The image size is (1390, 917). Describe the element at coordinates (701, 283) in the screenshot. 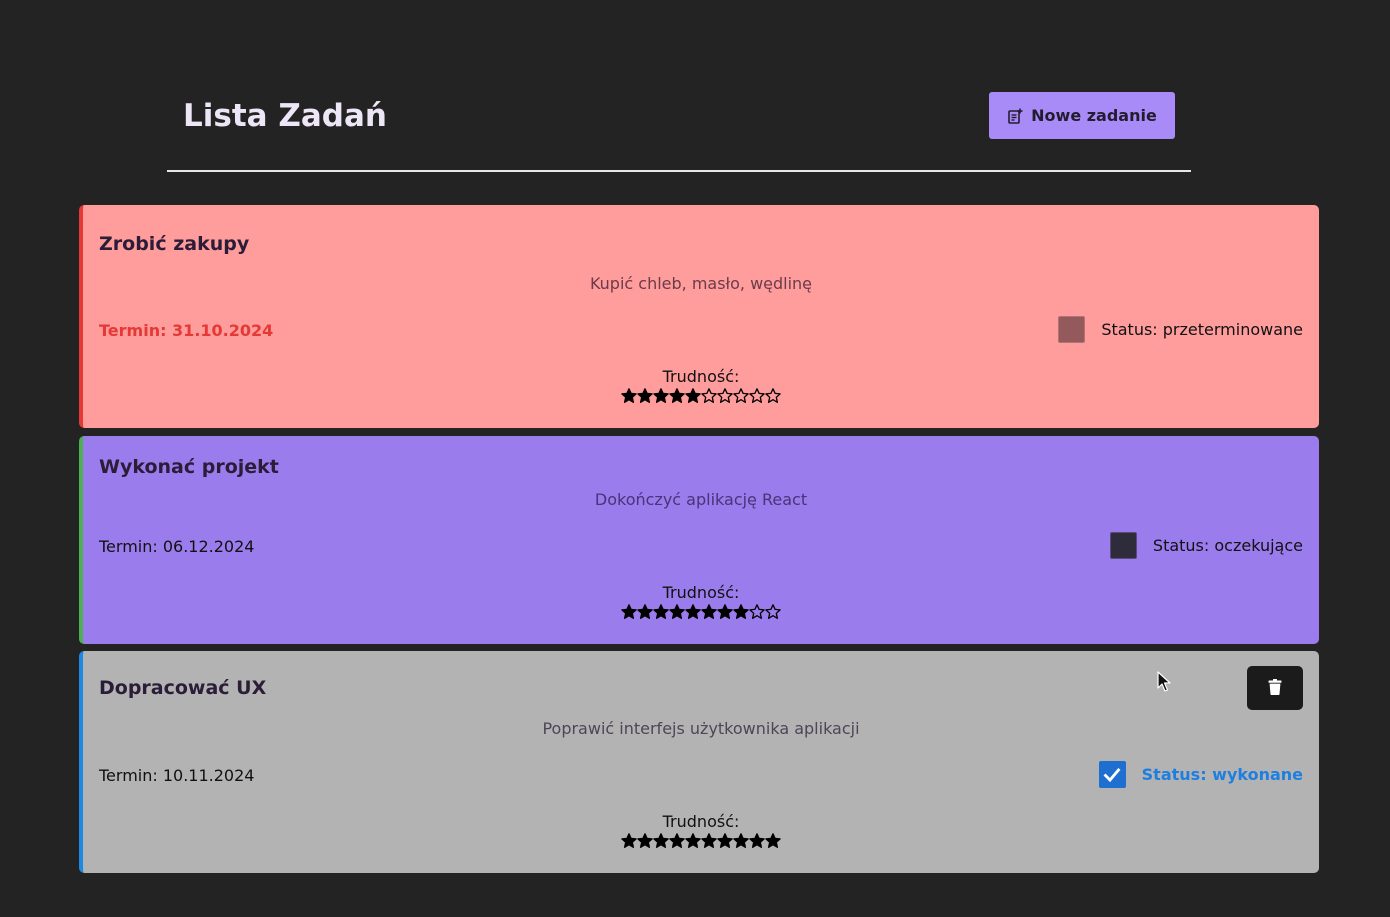

I see `task-description: Kupić chleb, masło, wędlinę` at that location.